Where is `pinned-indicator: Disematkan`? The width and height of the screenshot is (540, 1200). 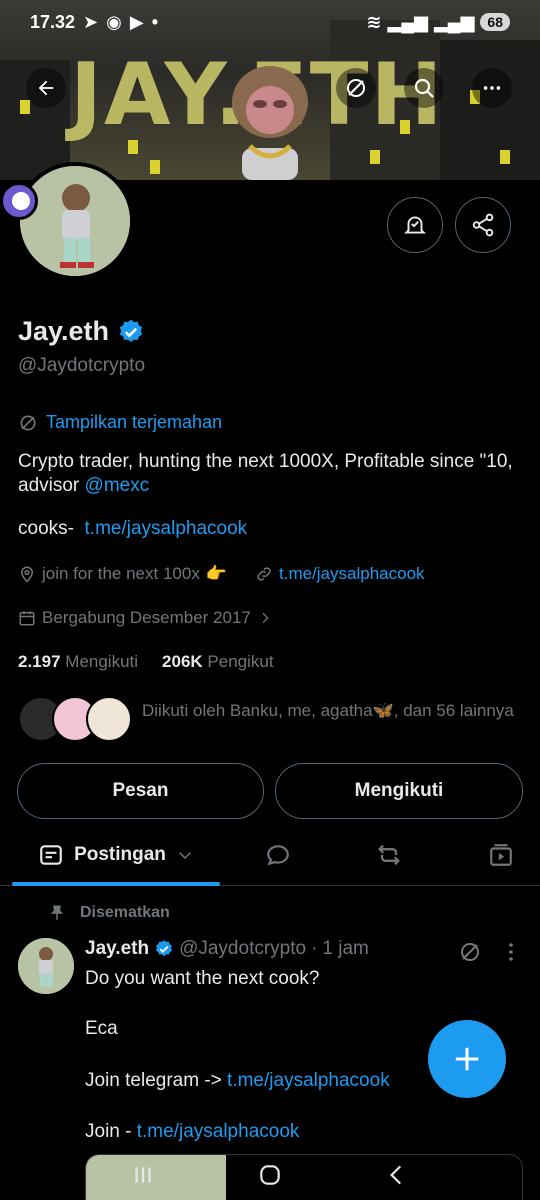 pinned-indicator: Disematkan is located at coordinates (109, 913).